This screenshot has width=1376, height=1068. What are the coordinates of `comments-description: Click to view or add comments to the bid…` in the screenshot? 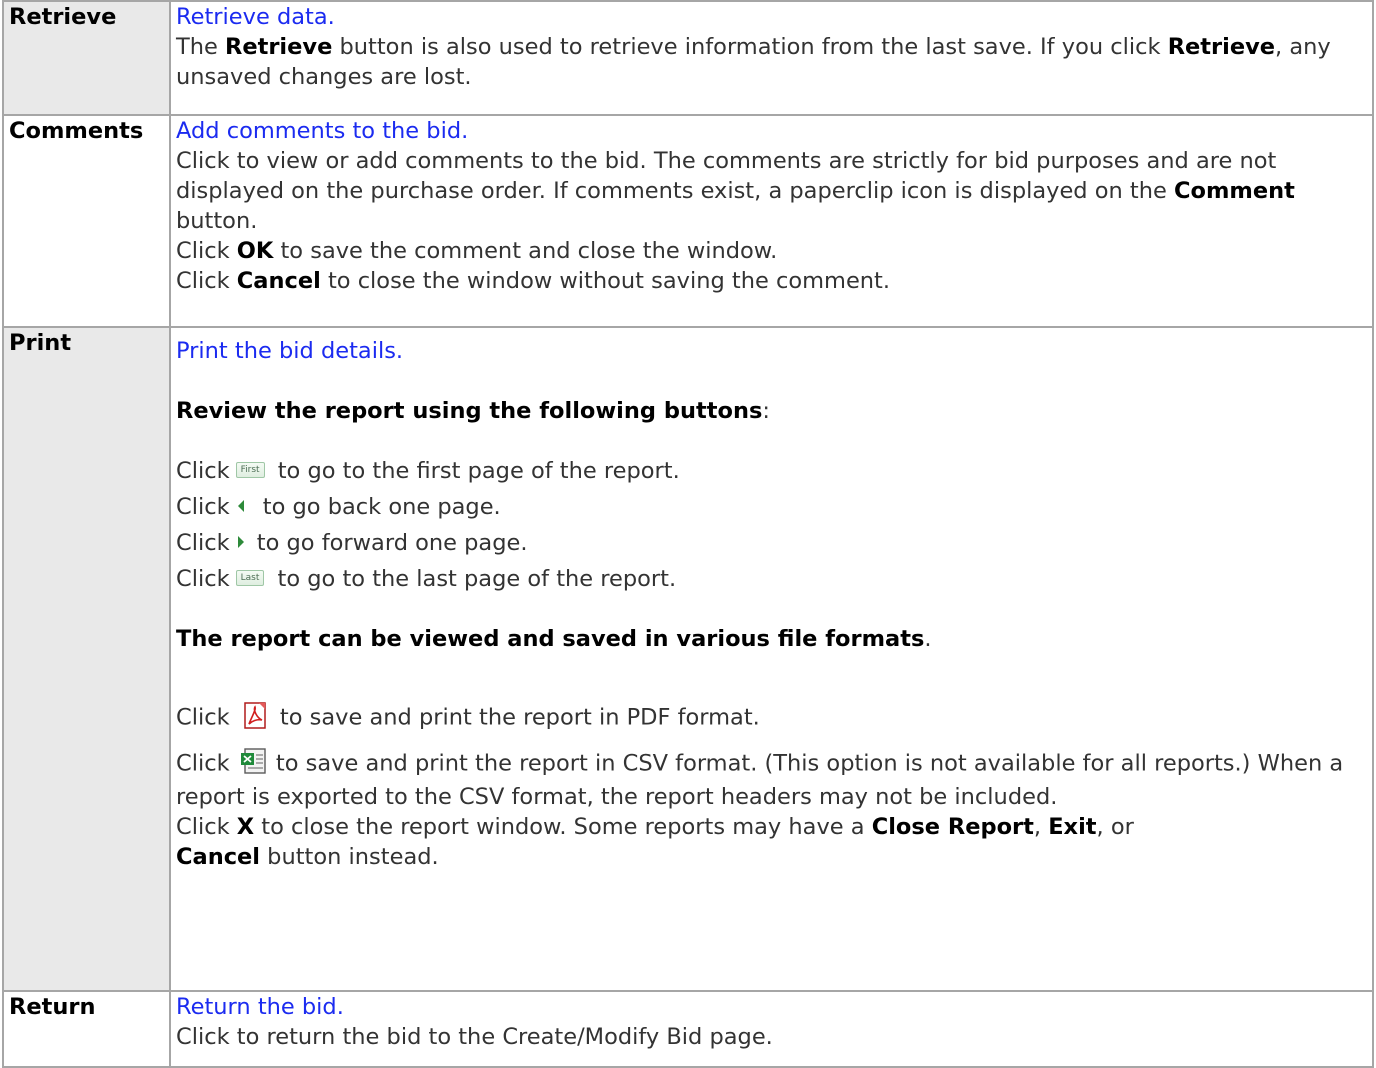 It's located at (735, 191).